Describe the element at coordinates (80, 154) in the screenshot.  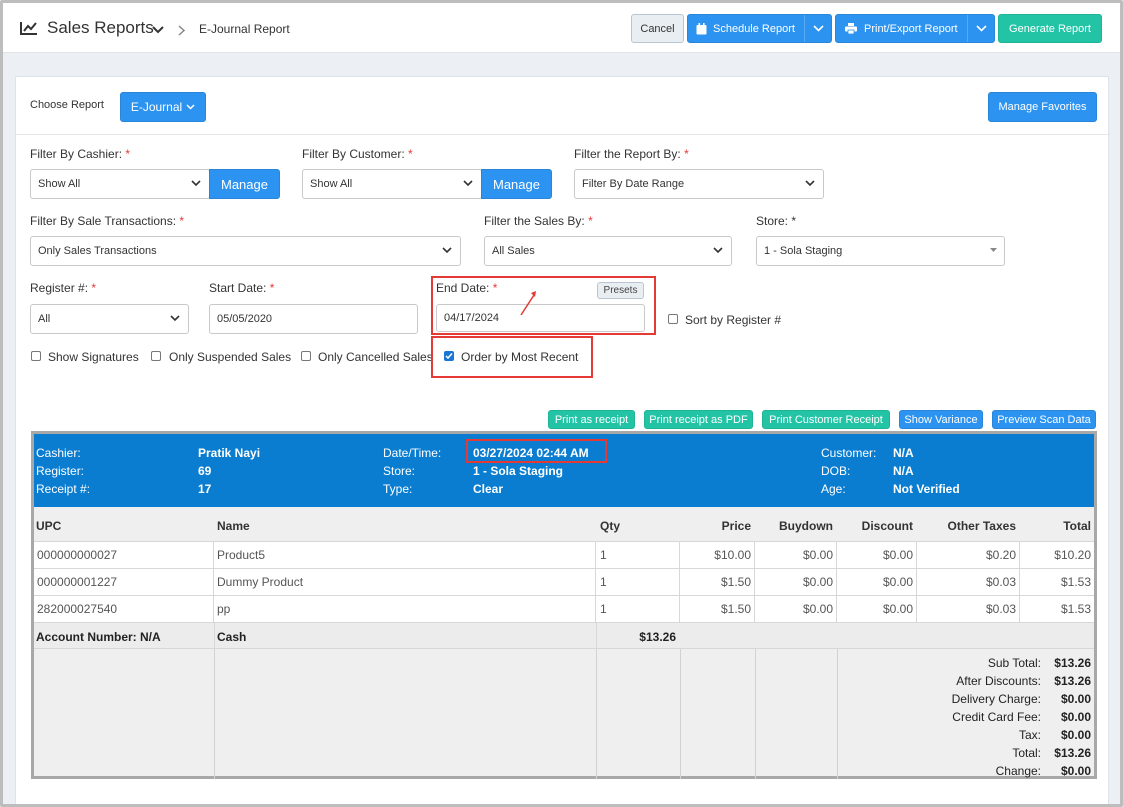
I see `filter-cashier-label: Filter By Cashier: *` at that location.